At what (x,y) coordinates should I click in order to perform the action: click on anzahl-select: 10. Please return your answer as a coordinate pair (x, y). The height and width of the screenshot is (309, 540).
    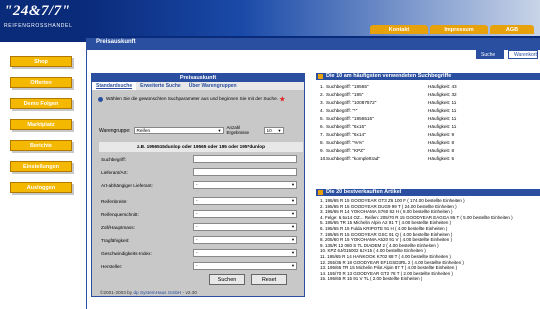
    Looking at the image, I should click on (273, 130).